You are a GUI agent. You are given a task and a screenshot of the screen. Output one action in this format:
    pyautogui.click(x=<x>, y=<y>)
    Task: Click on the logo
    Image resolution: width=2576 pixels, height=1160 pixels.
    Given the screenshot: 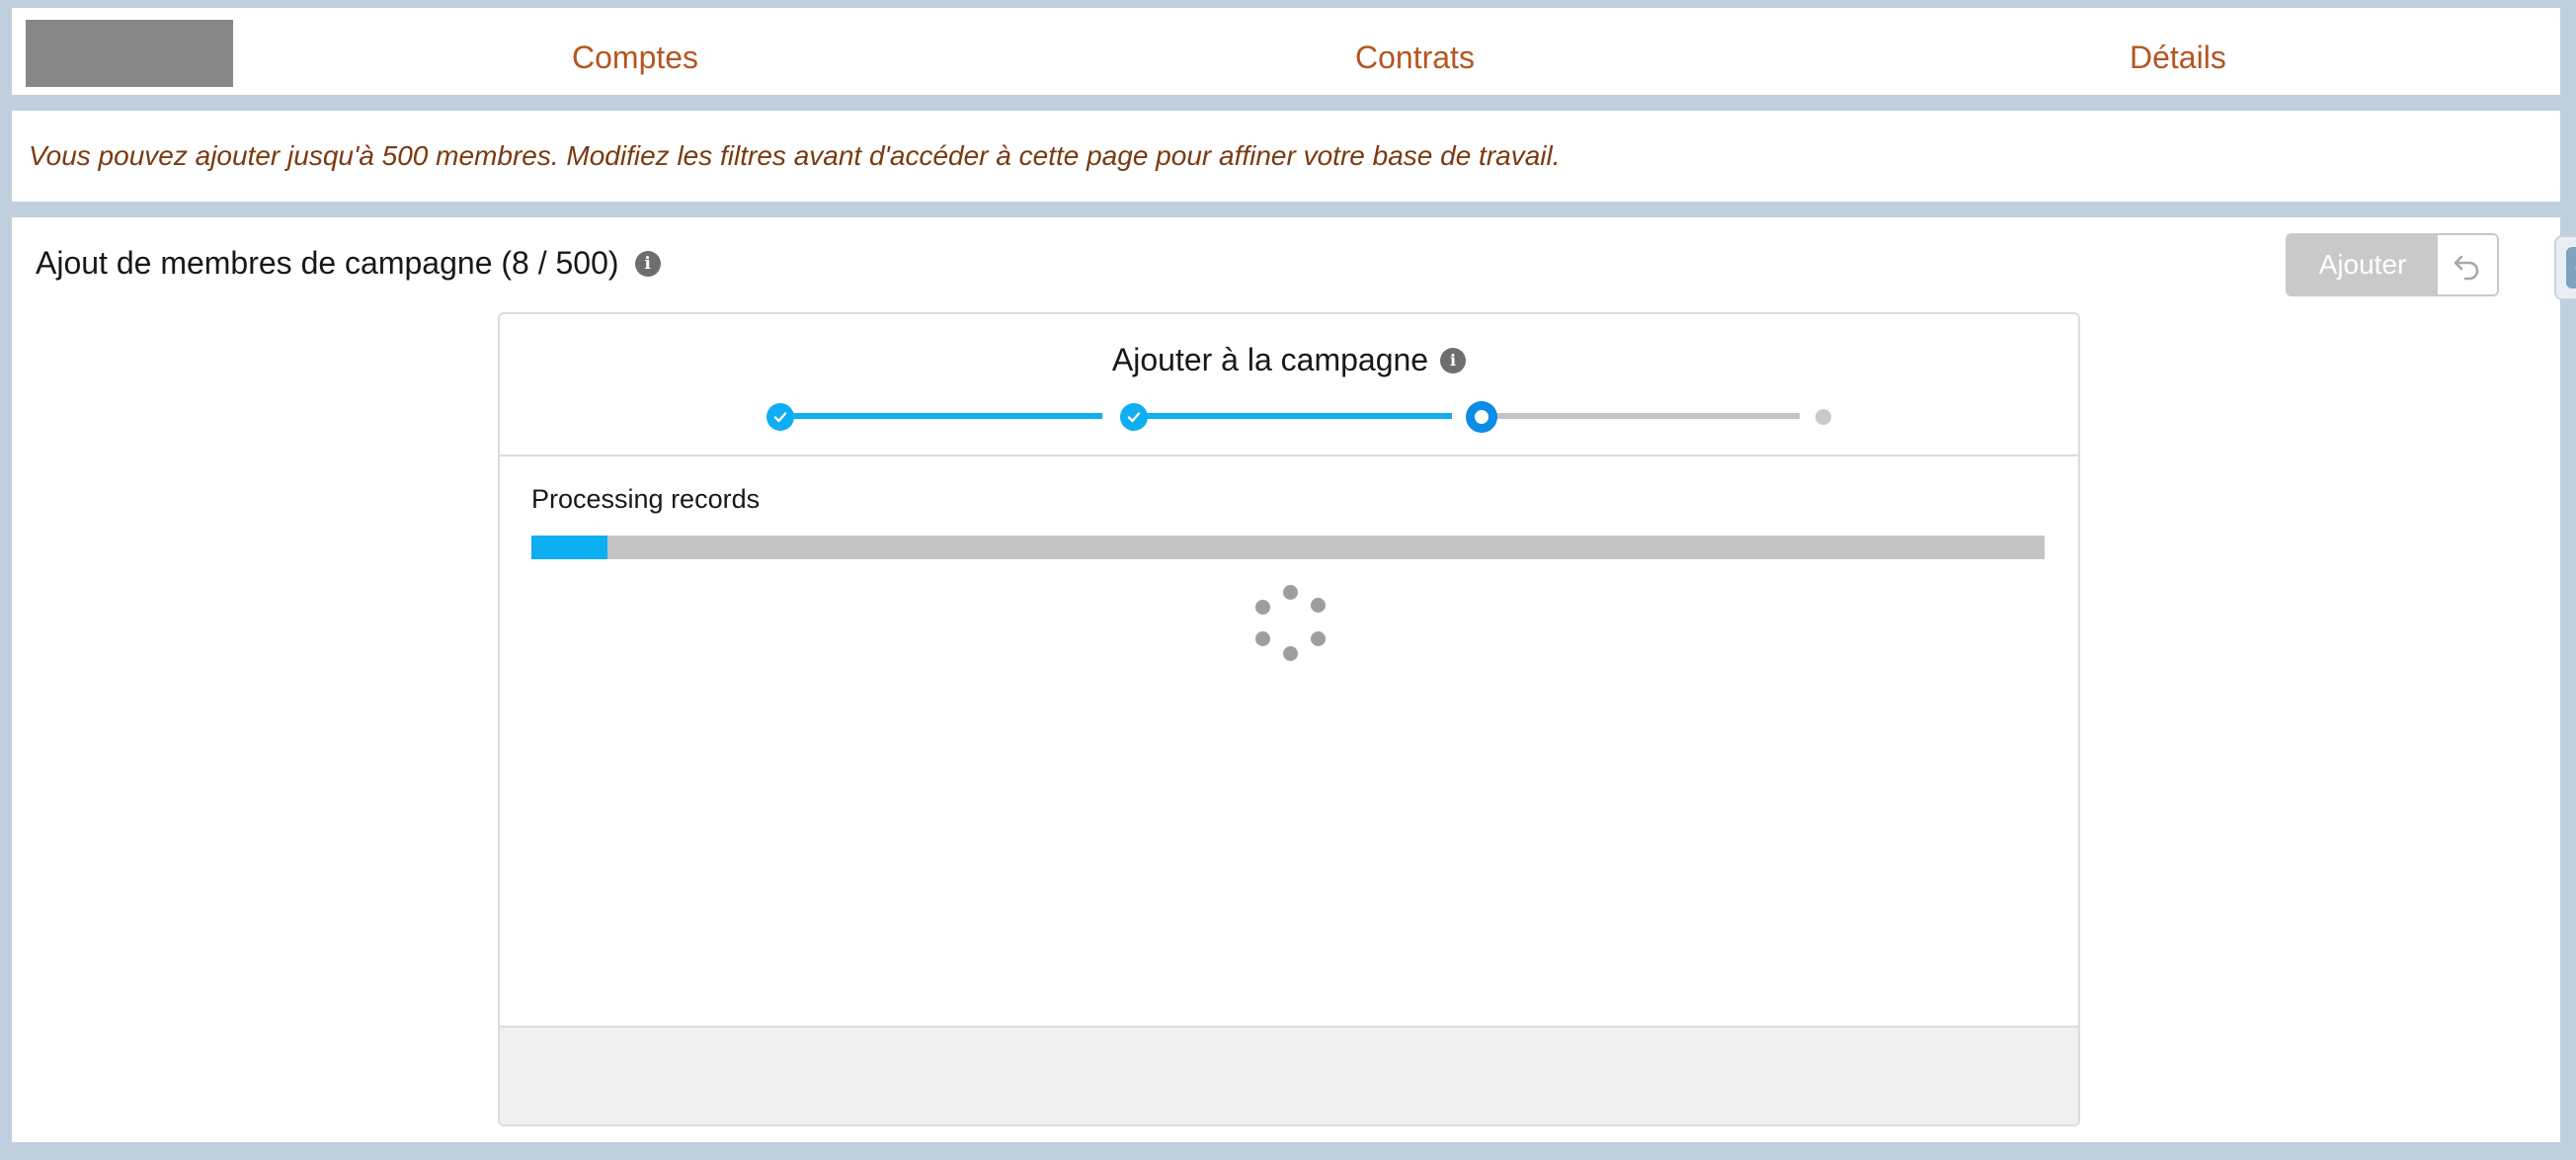 What is the action you would take?
    pyautogui.click(x=129, y=54)
    